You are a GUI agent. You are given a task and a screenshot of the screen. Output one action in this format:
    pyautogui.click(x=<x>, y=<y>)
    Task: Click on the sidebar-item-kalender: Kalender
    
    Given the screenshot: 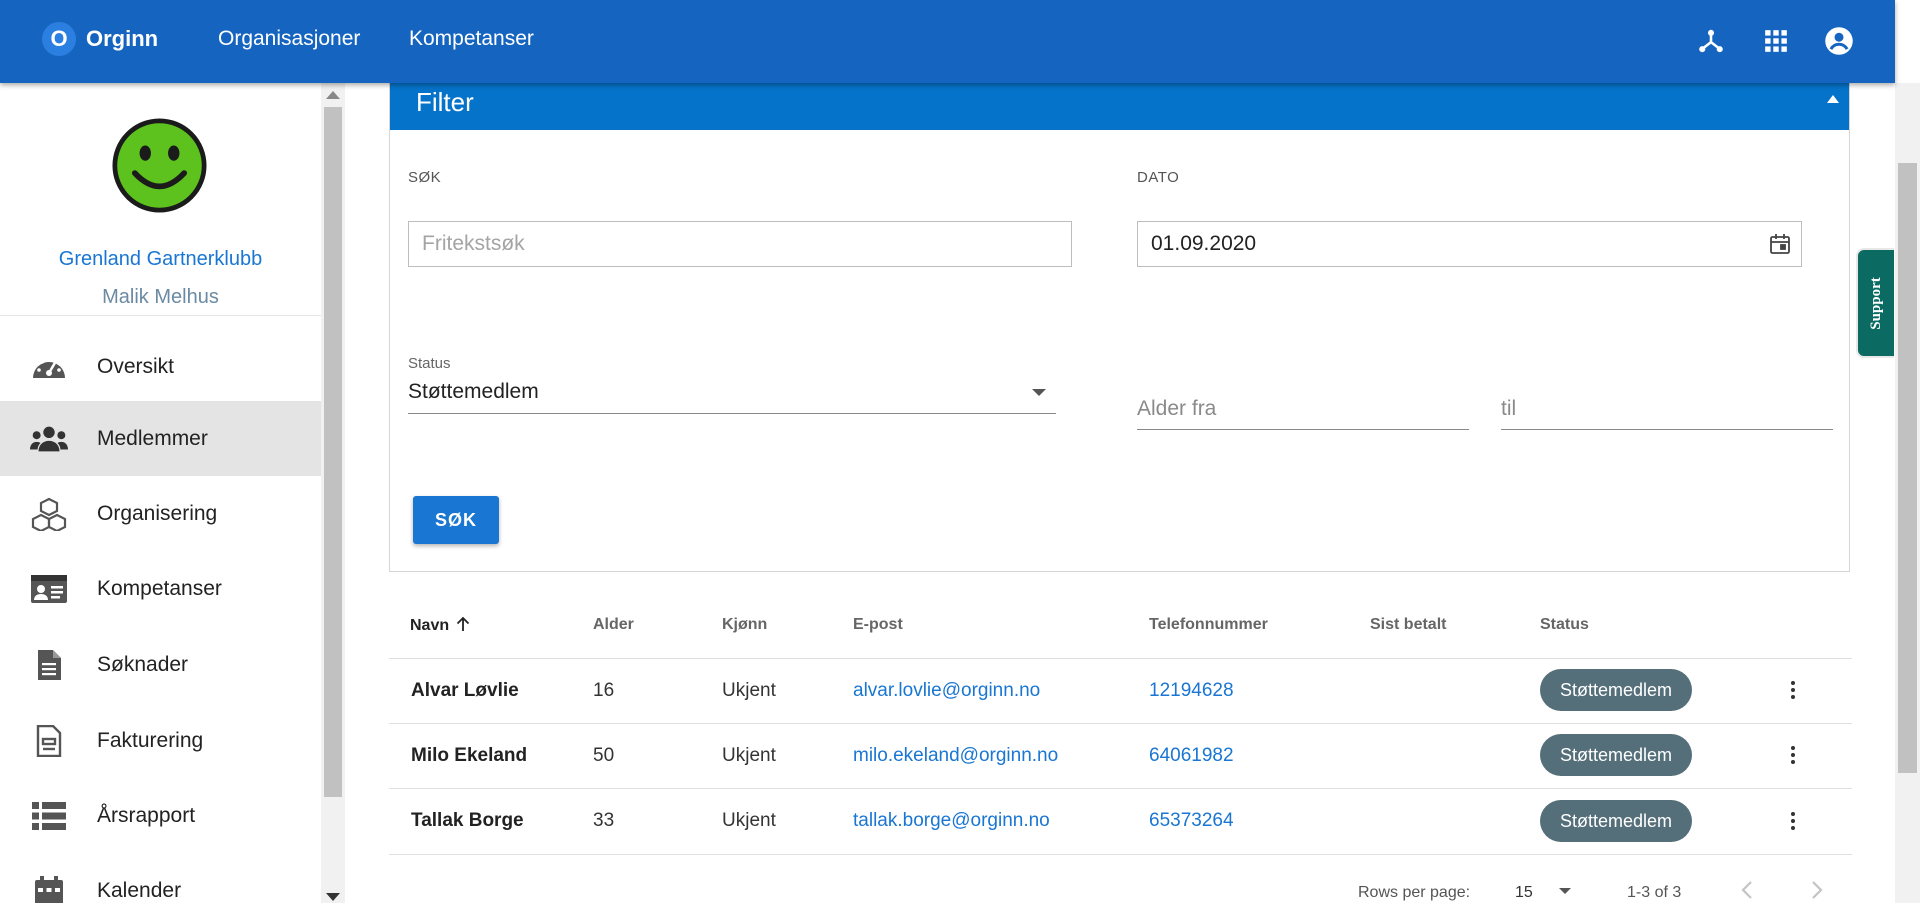 What is the action you would take?
    pyautogui.click(x=160, y=878)
    